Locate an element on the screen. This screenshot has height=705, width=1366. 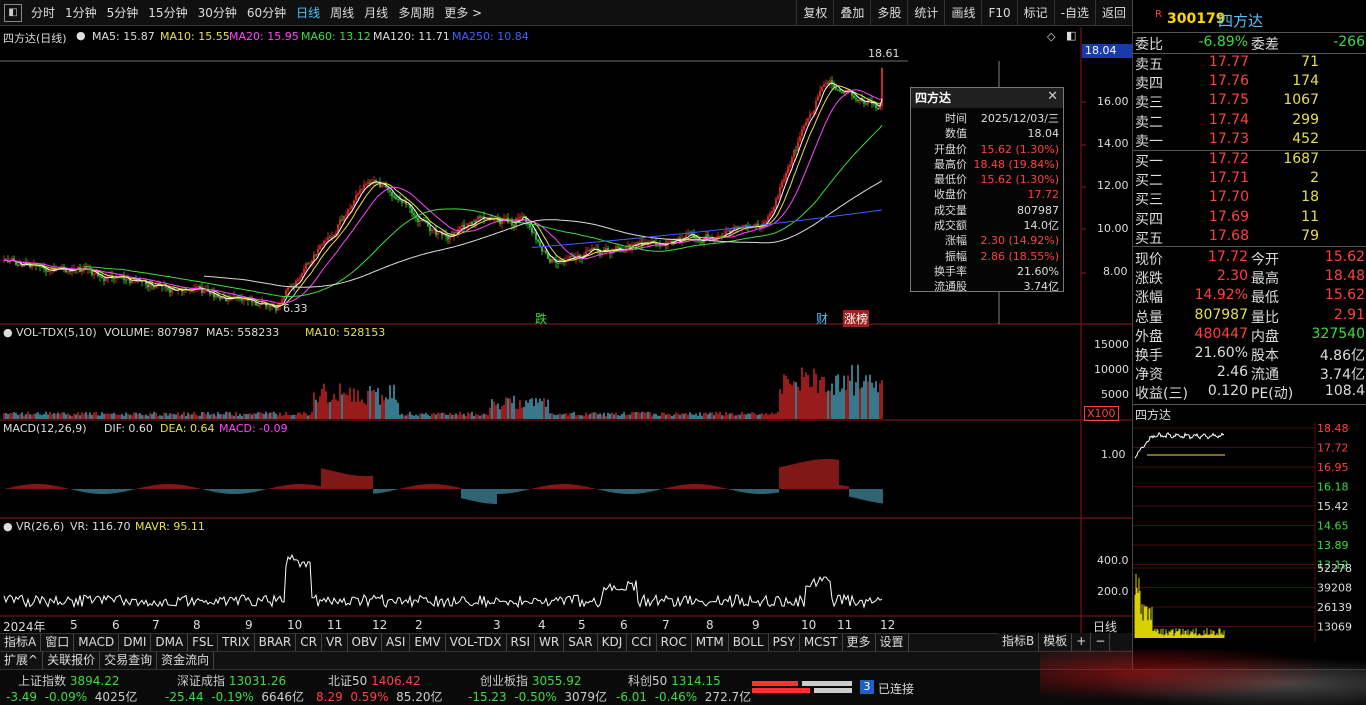
indicator-tab-24: 更多 is located at coordinates (859, 642).